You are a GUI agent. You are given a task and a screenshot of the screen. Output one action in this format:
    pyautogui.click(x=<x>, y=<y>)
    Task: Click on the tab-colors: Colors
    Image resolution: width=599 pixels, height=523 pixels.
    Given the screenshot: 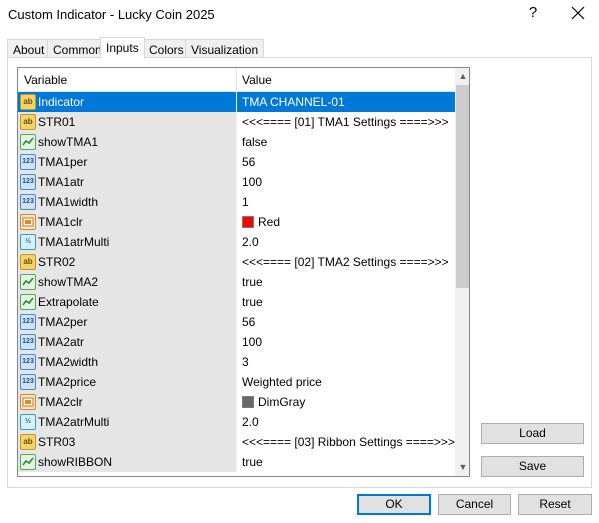 What is the action you would take?
    pyautogui.click(x=166, y=48)
    